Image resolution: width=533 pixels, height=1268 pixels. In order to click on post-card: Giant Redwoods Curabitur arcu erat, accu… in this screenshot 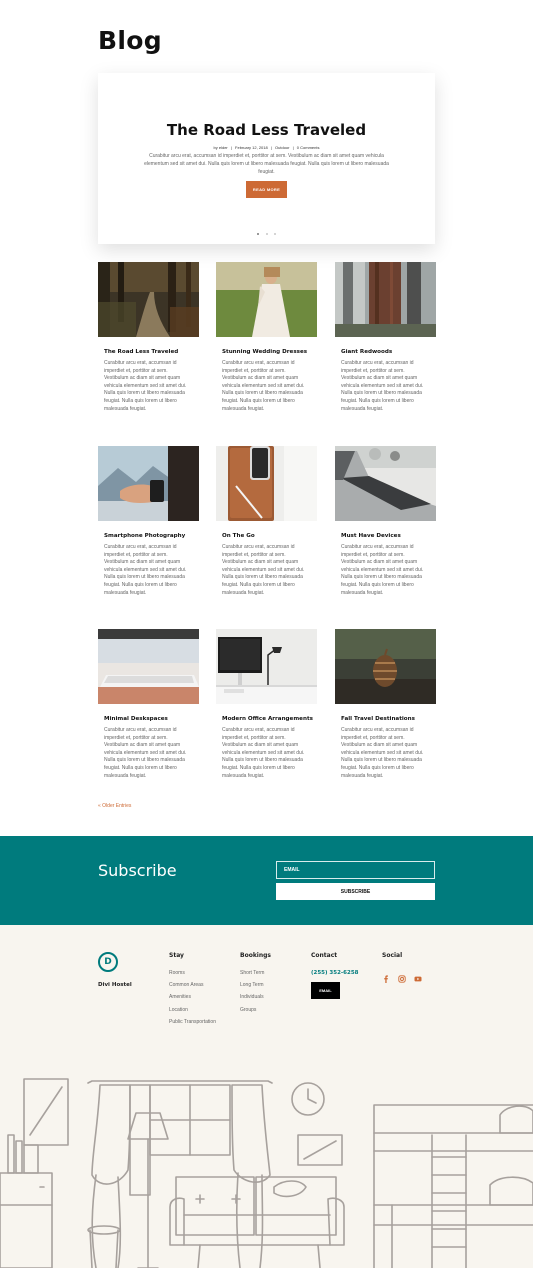, I will do `click(385, 337)`.